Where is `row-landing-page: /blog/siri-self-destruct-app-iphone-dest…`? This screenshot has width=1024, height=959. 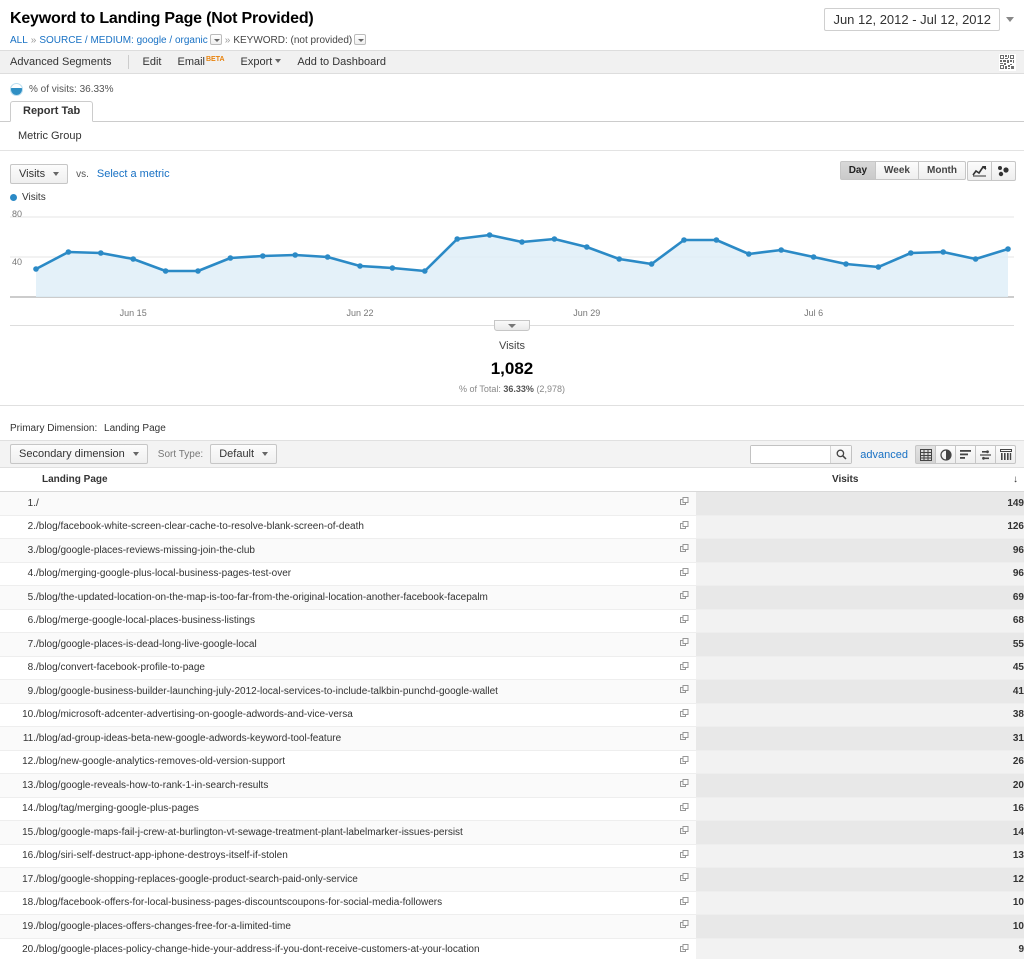 row-landing-page: /blog/siri-self-destruct-app-iphone-dest… is located at coordinates (354, 856).